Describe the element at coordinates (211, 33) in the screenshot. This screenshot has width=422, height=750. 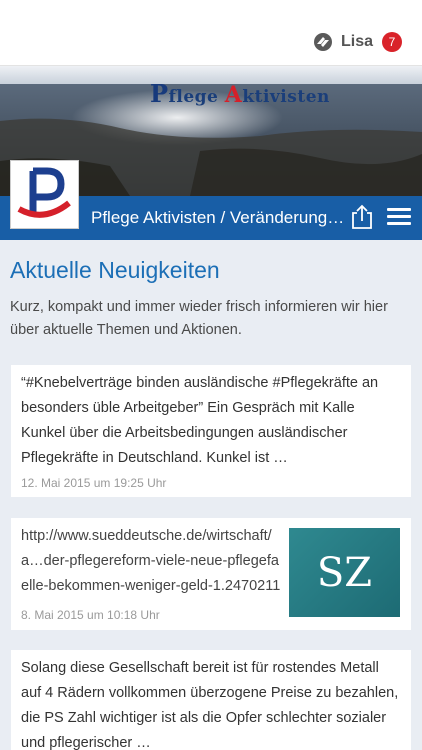
I see `top-bar: Lisa 7` at that location.